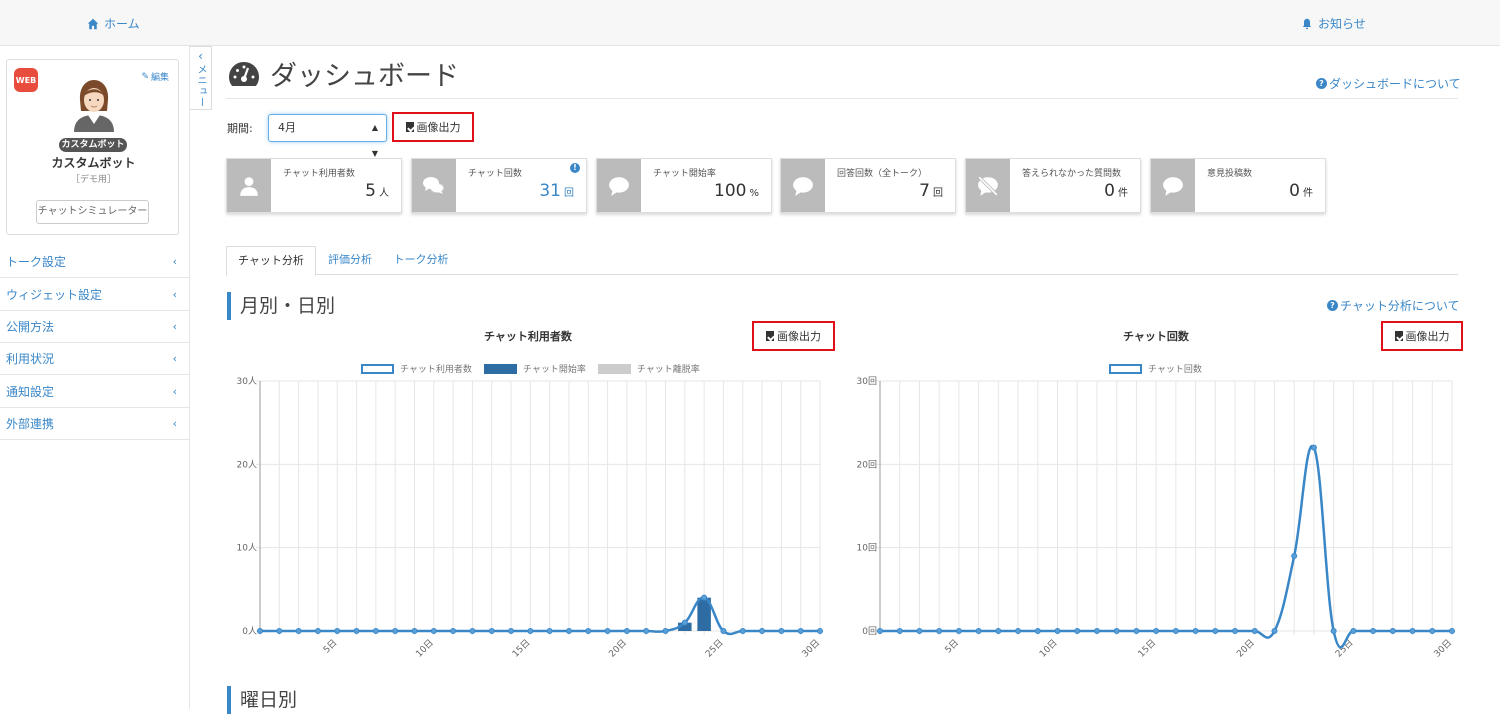 This screenshot has height=714, width=1500. What do you see at coordinates (1173, 185) in the screenshot?
I see `opinion-icon` at bounding box center [1173, 185].